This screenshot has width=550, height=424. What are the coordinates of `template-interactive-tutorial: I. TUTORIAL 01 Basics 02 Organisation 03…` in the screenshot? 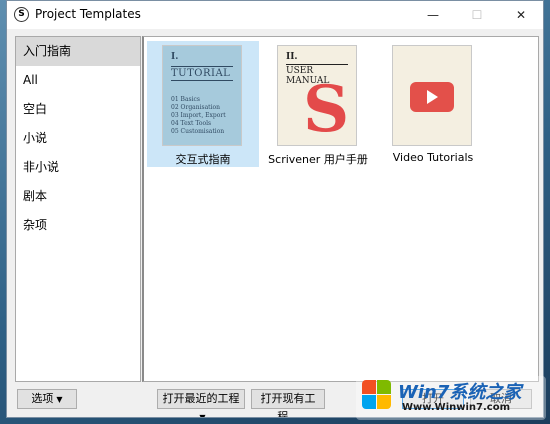 It's located at (203, 104).